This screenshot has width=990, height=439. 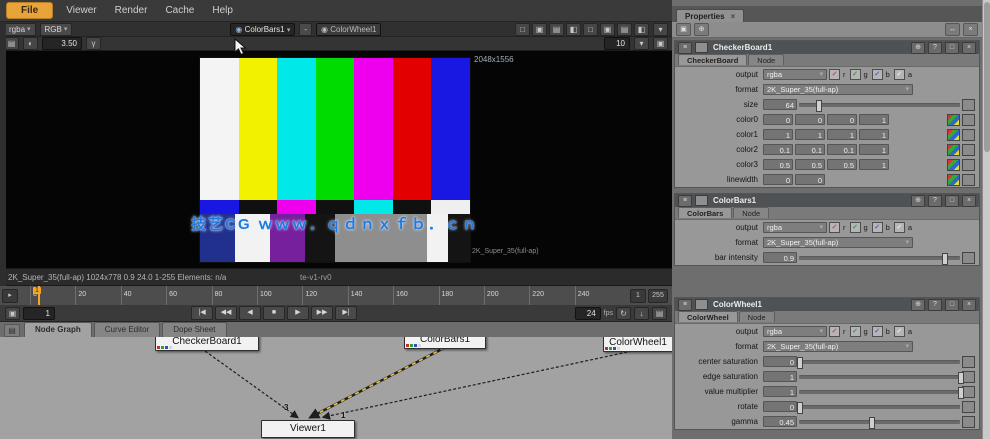 What do you see at coordinates (641, 43) in the screenshot?
I see `zoom-dropdown: ▾` at bounding box center [641, 43].